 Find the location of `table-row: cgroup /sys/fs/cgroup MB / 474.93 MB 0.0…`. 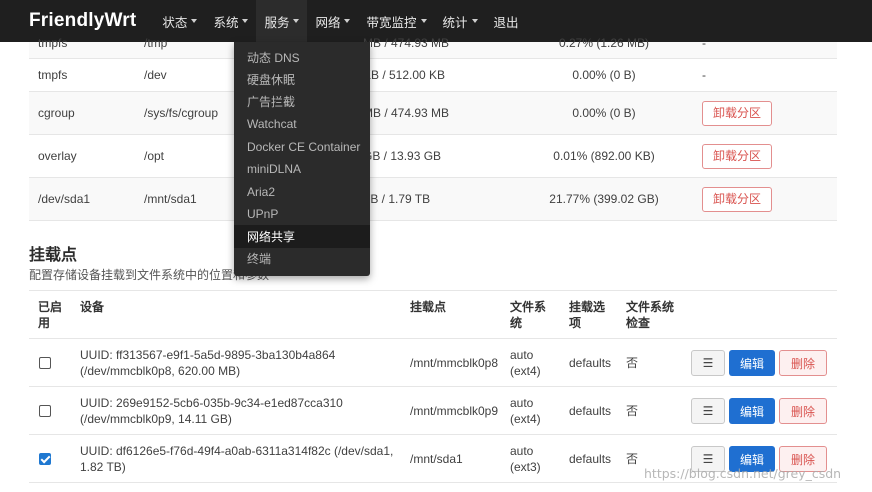

table-row: cgroup /sys/fs/cgroup MB / 474.93 MB 0.0… is located at coordinates (433, 113).